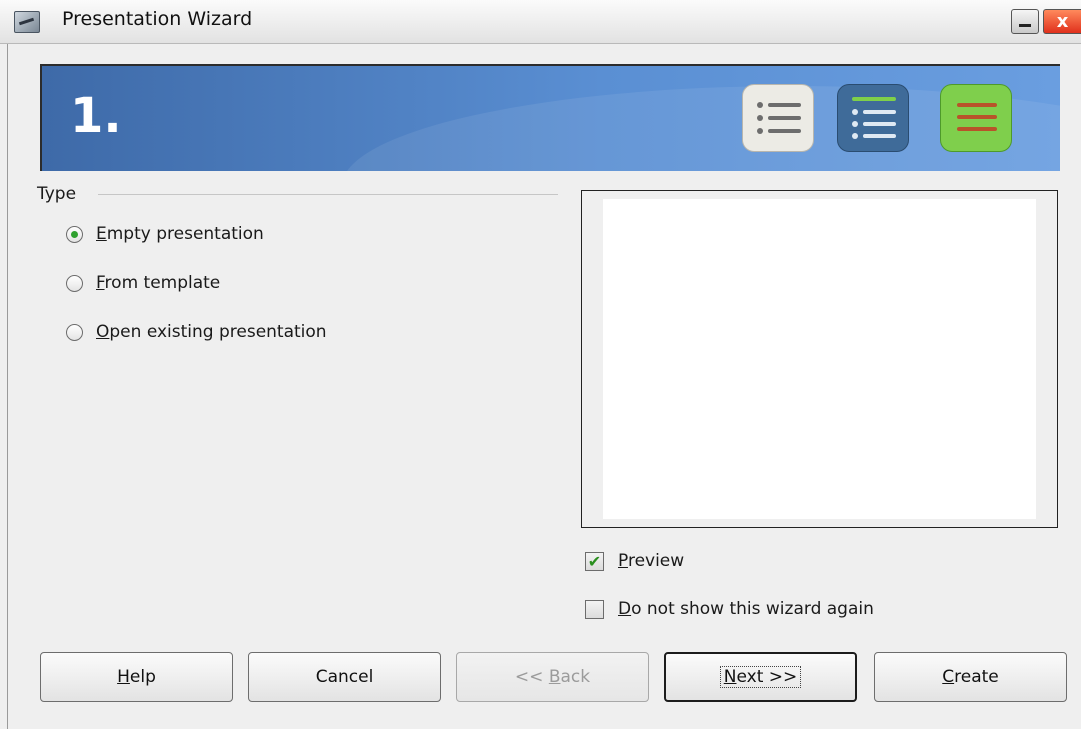 This screenshot has height=729, width=1081. I want to click on close-icon: x, so click(1062, 21).